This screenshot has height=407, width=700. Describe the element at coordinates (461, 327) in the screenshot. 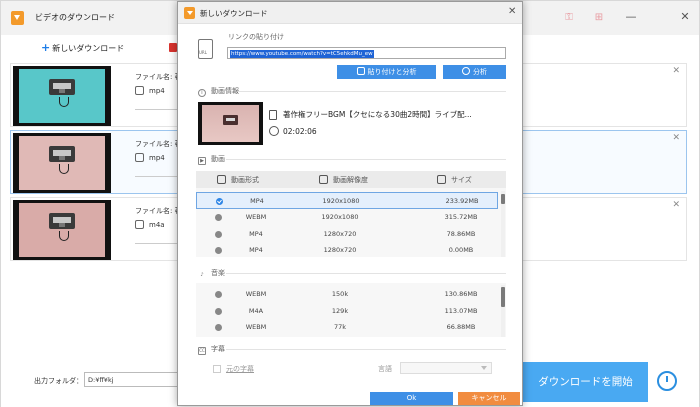

I see `row-size: 66.88MB` at that location.